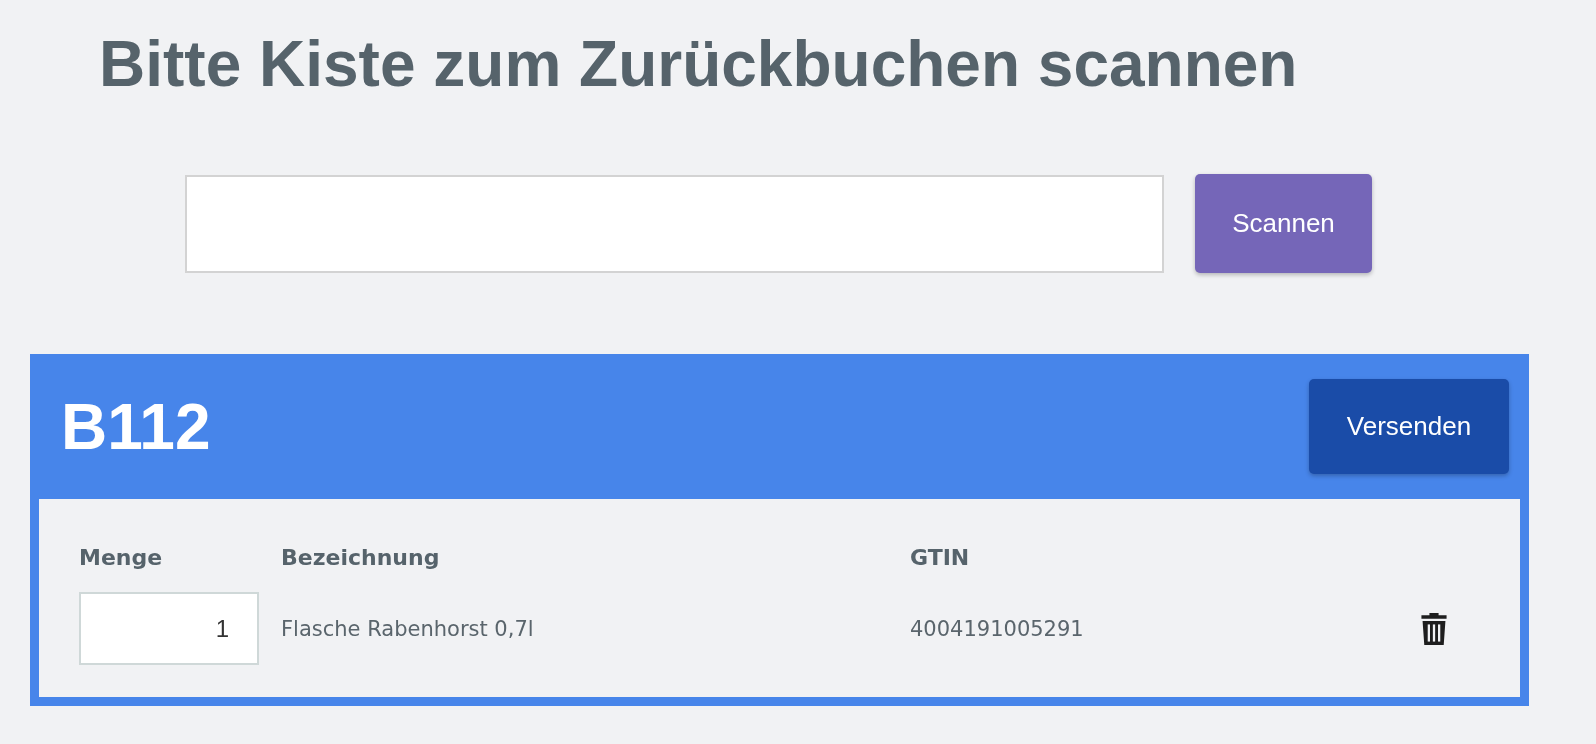 The height and width of the screenshot is (744, 1596). What do you see at coordinates (121, 557) in the screenshot?
I see `column-header: Menge` at bounding box center [121, 557].